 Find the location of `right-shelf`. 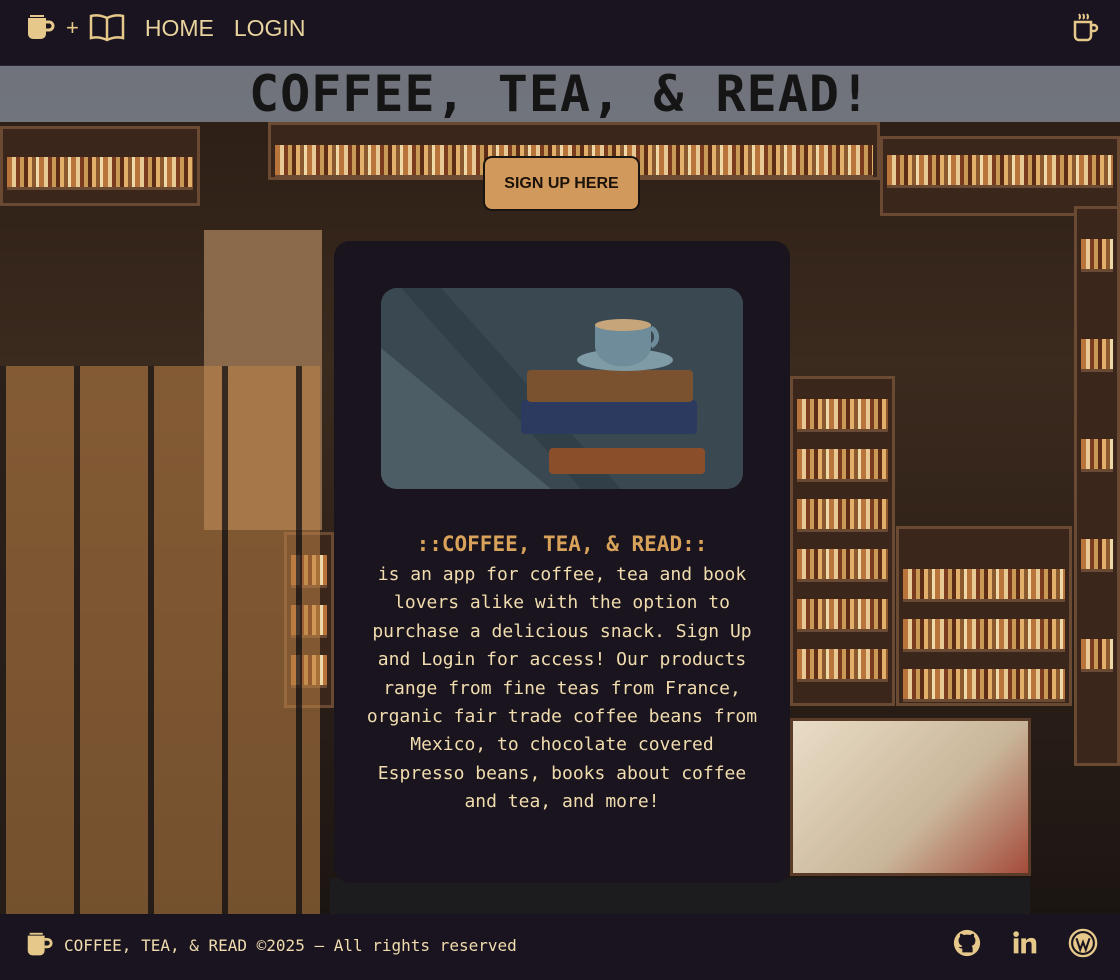

right-shelf is located at coordinates (842, 541).